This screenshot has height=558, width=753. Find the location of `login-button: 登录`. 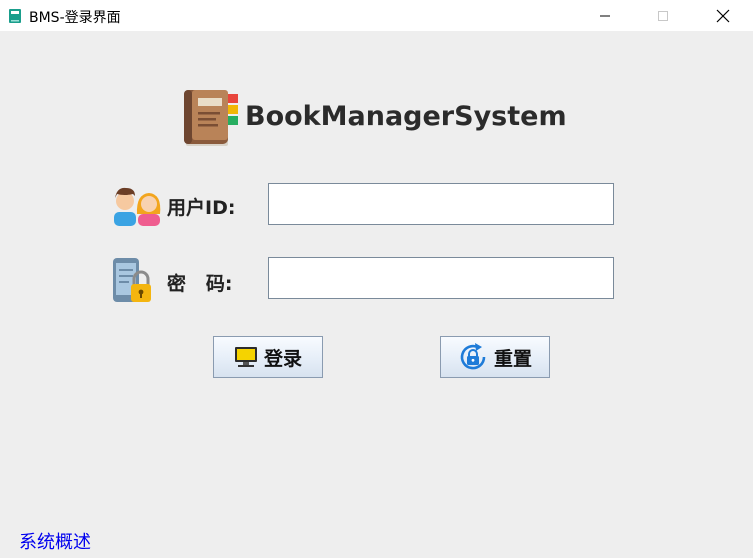

login-button: 登录 is located at coordinates (268, 357).